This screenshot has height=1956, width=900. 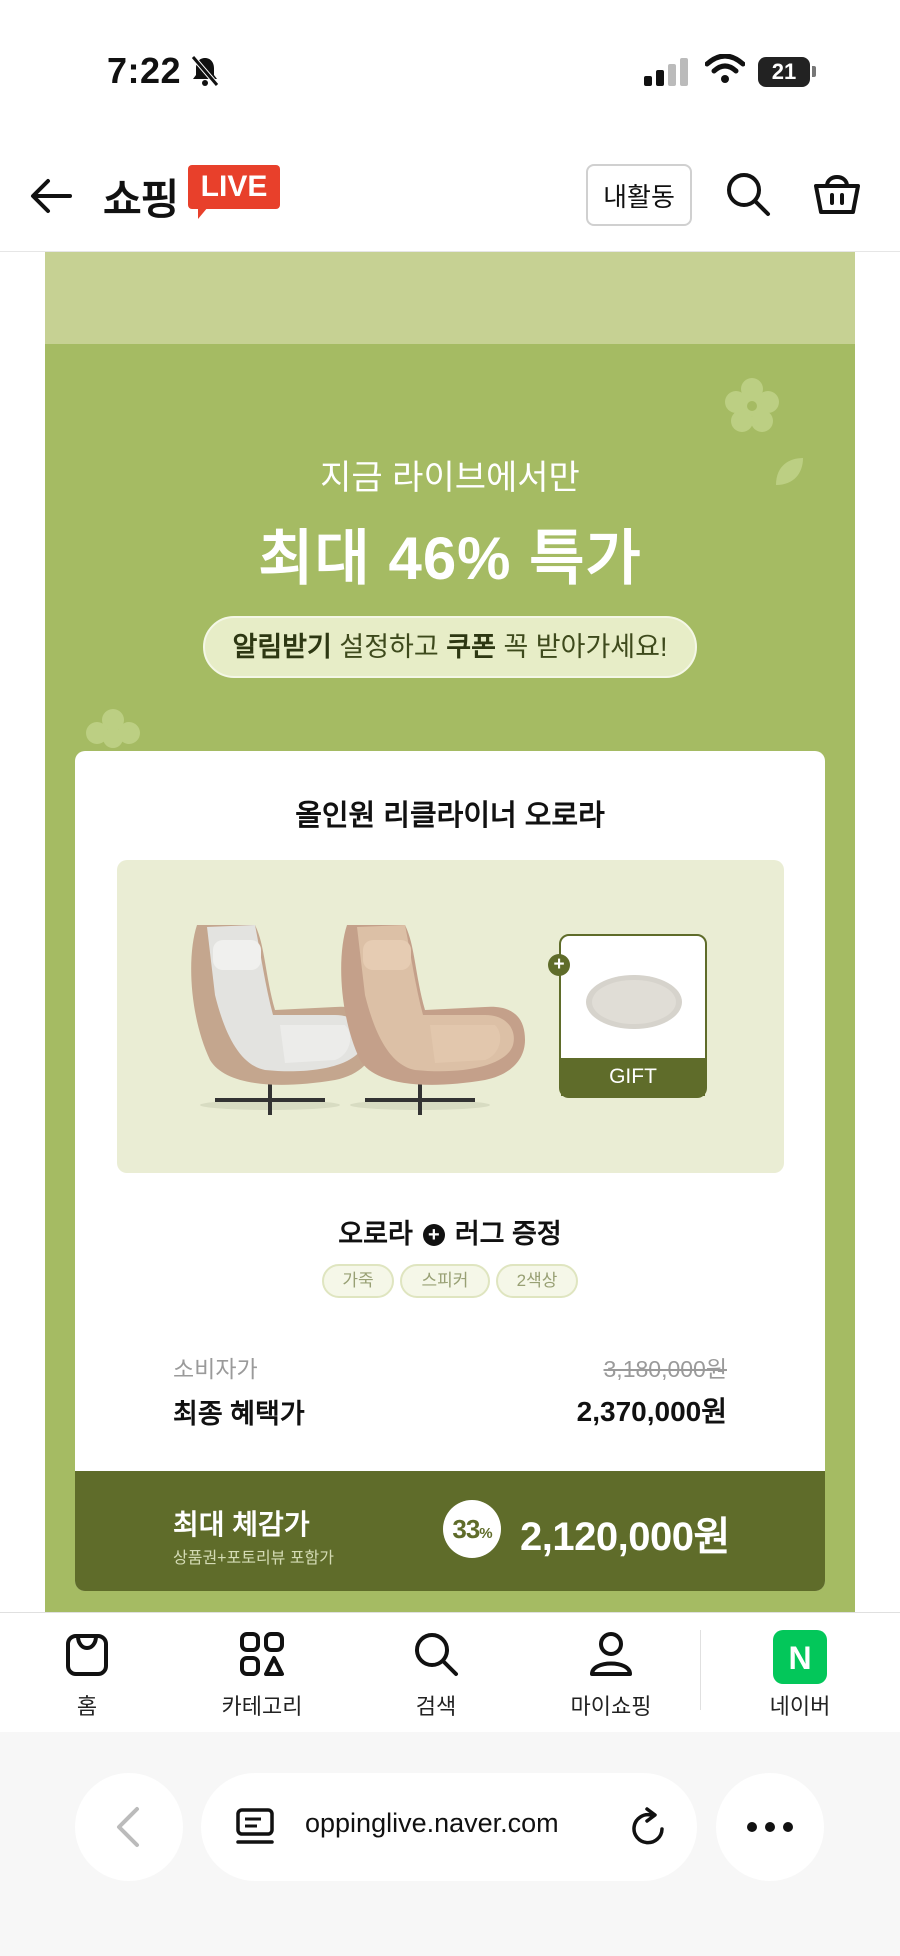 What do you see at coordinates (700, 1670) in the screenshot?
I see `nav-divider` at bounding box center [700, 1670].